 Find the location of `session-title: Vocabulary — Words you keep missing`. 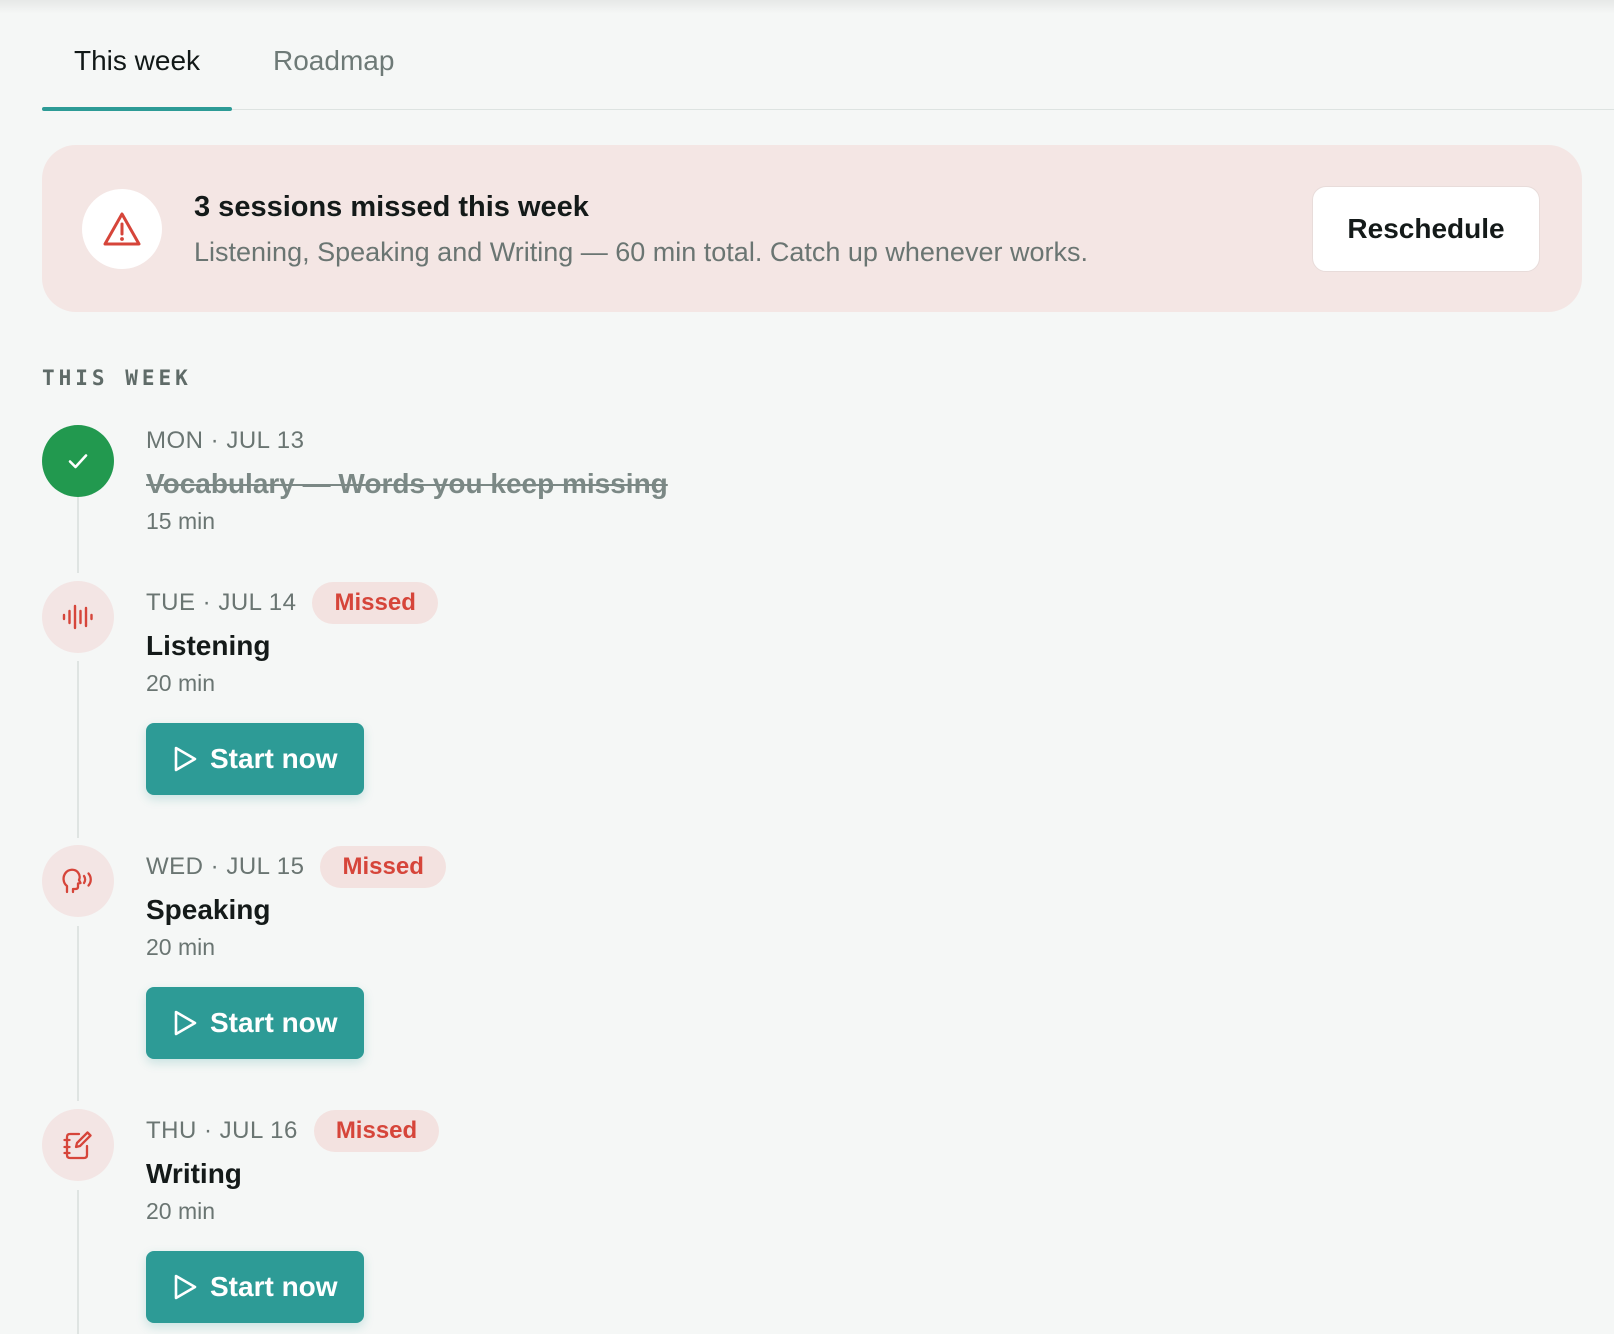

session-title: Vocabulary — Words you keep missing is located at coordinates (407, 483).